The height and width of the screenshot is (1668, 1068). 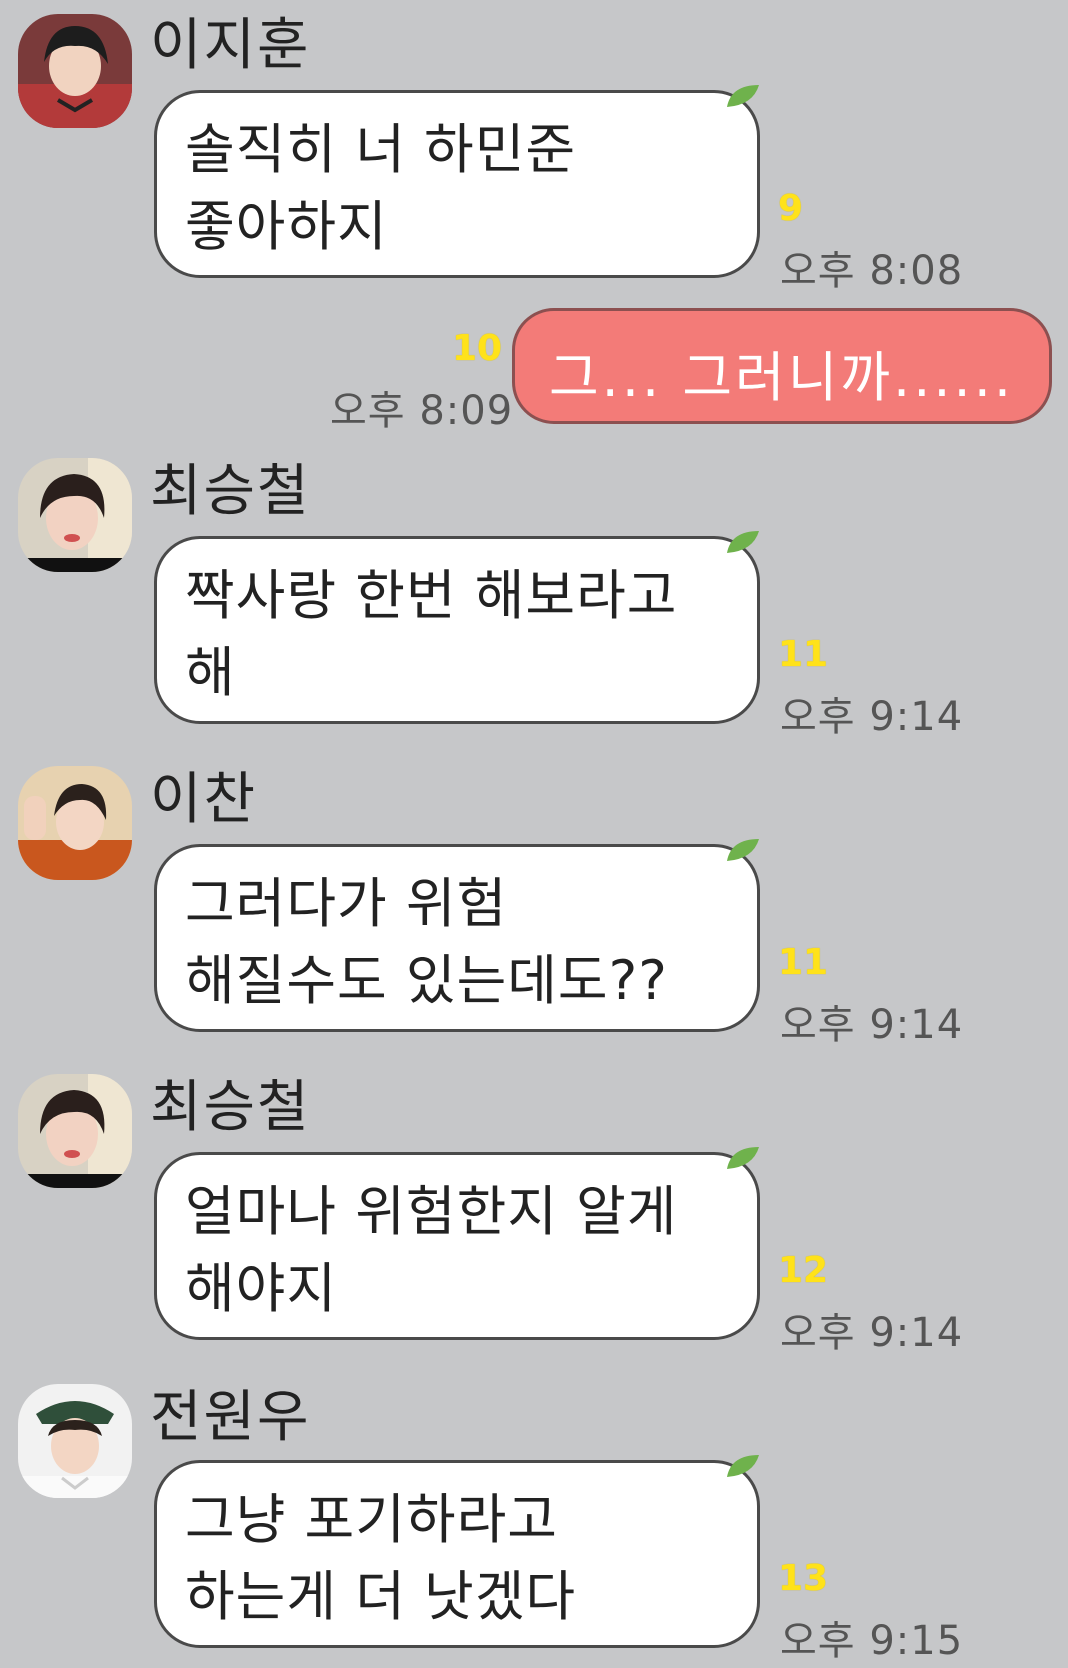 I want to click on sender-name: 이지훈, so click(x=230, y=45).